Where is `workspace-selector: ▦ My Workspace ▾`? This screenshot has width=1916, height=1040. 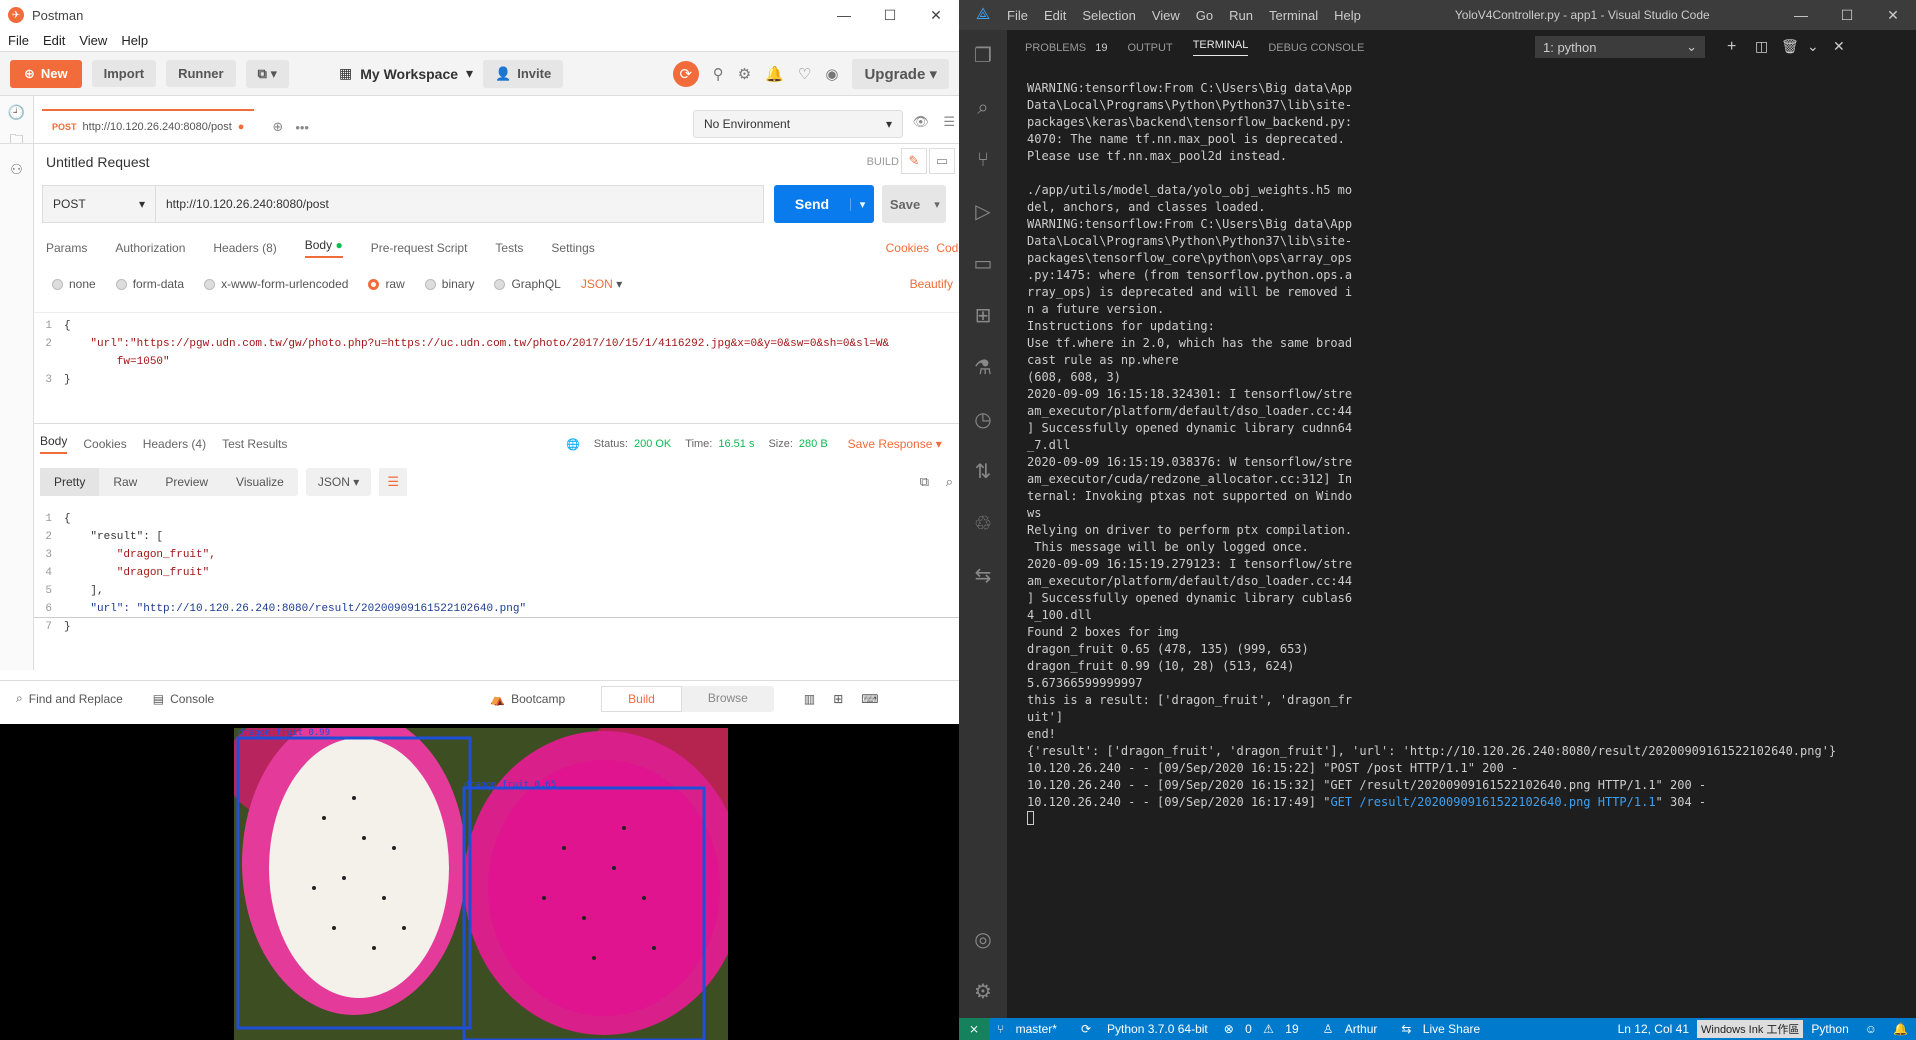
workspace-selector: ▦ My Workspace ▾ is located at coordinates (406, 73).